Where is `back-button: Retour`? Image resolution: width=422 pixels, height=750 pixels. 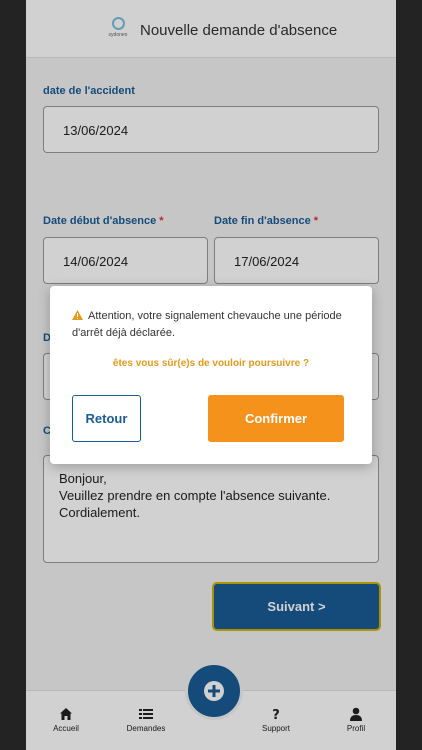
back-button: Retour is located at coordinates (106, 418).